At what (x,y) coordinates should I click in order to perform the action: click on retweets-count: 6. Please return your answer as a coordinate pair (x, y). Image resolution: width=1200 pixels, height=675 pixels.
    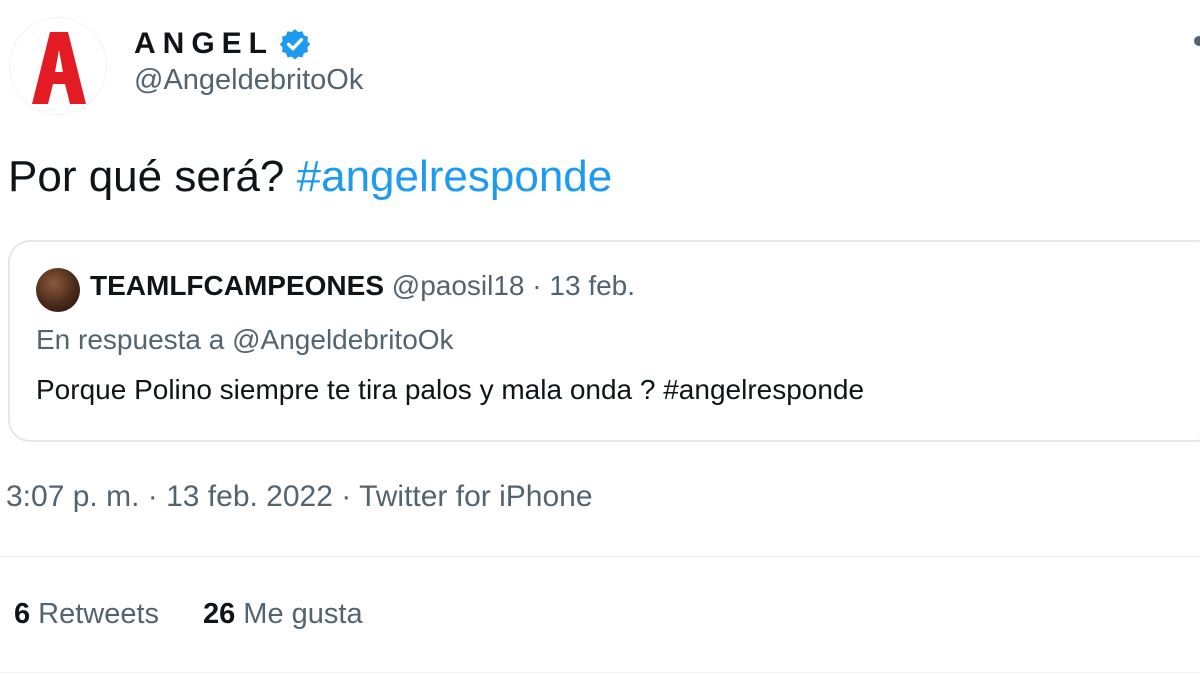
    Looking at the image, I should click on (22, 614).